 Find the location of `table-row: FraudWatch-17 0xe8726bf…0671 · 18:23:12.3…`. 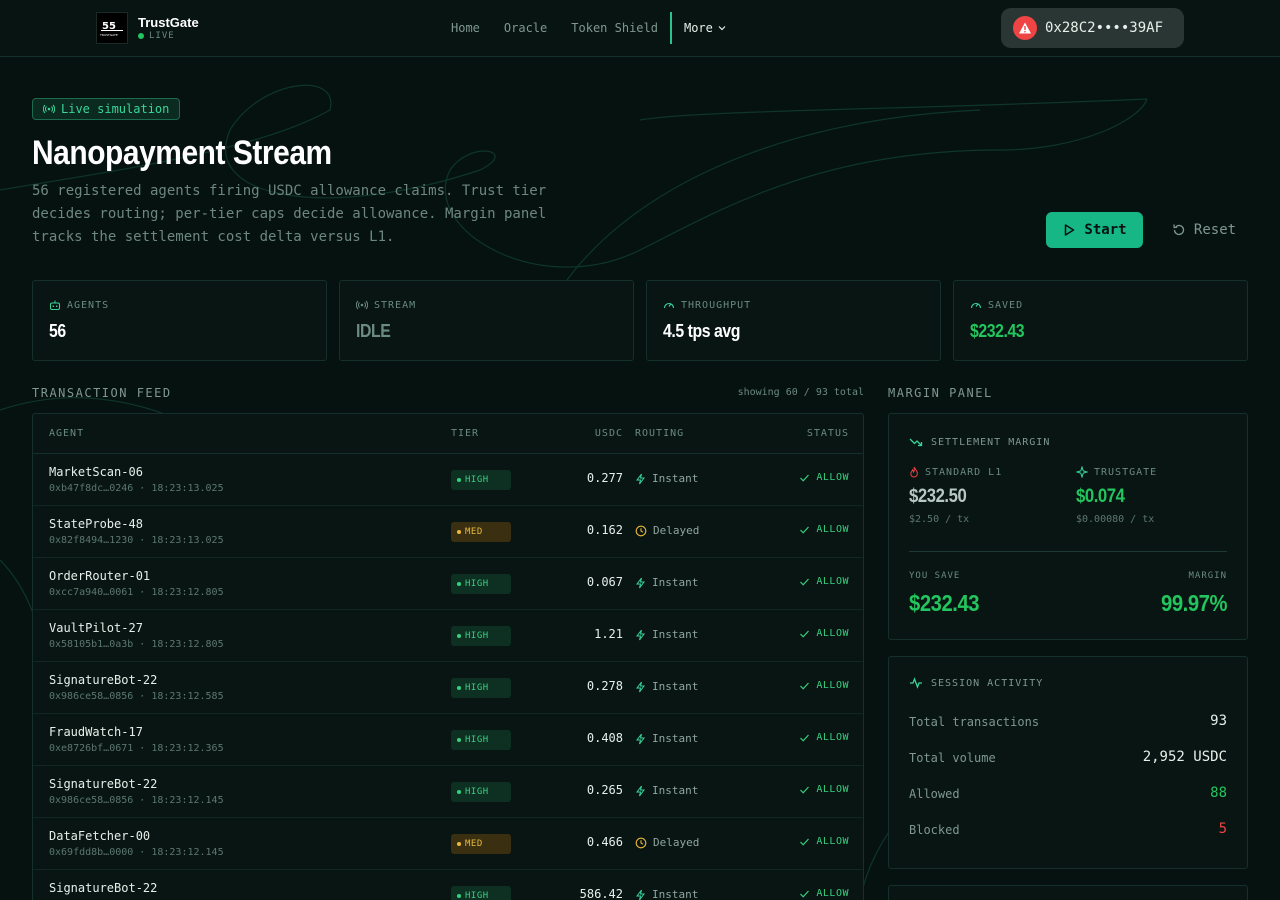

table-row: FraudWatch-17 0xe8726bf…0671 · 18:23:12.3… is located at coordinates (448, 740).